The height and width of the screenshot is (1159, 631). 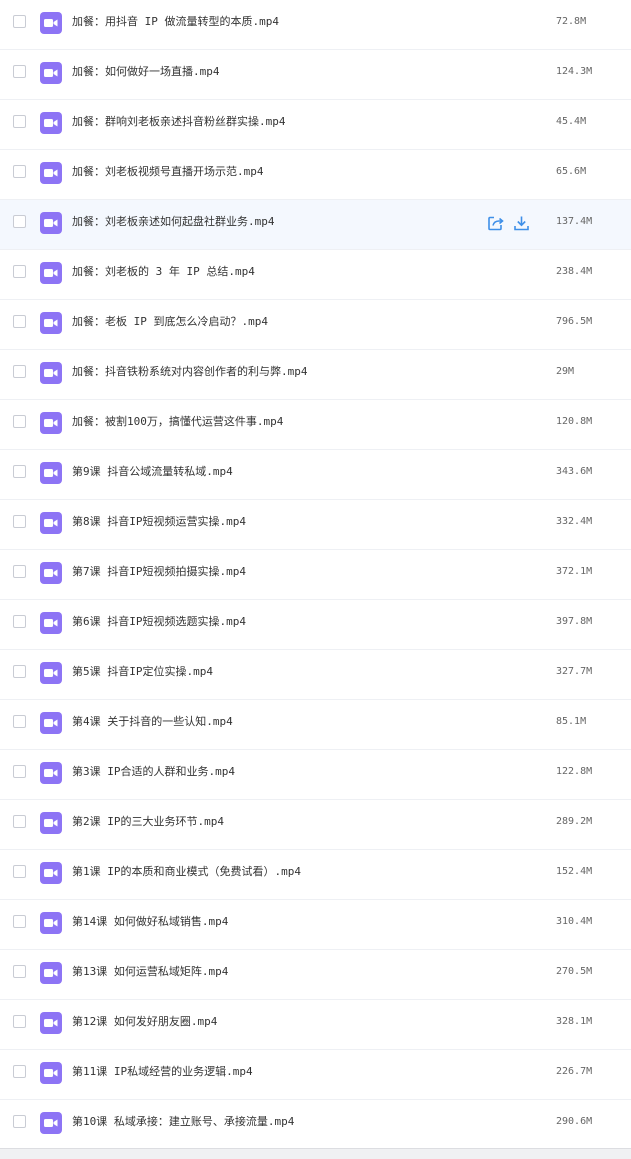 I want to click on file-name: 第3课 IP合适的人群和业务.mp4, so click(x=153, y=772).